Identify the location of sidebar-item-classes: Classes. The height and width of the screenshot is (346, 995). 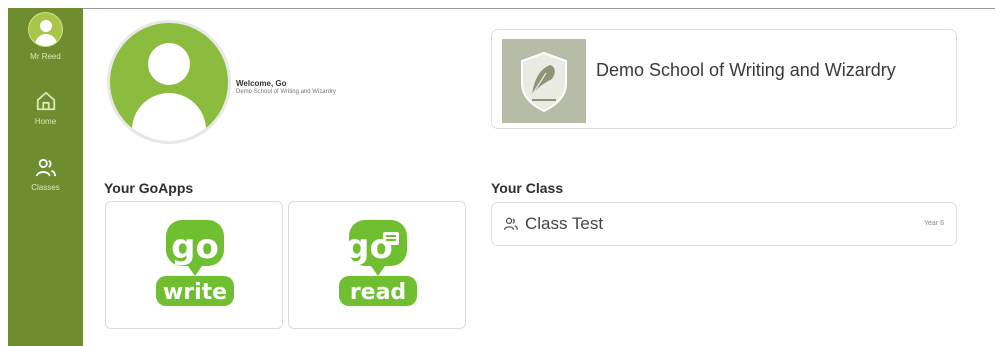
(45, 175).